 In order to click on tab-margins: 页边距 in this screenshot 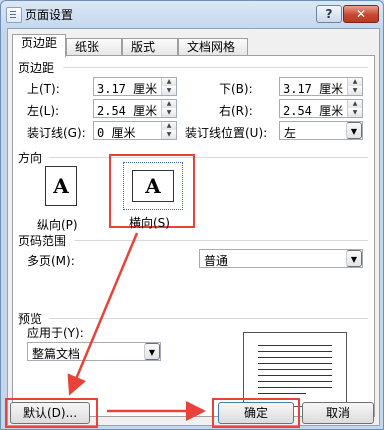, I will do `click(39, 45)`.